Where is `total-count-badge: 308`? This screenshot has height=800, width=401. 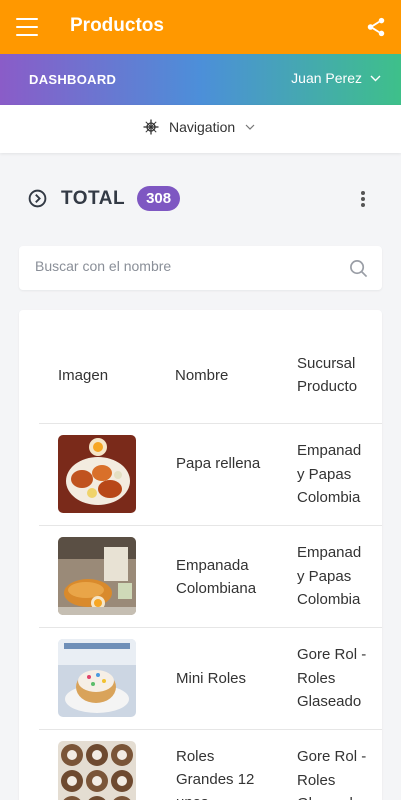 total-count-badge: 308 is located at coordinates (159, 198).